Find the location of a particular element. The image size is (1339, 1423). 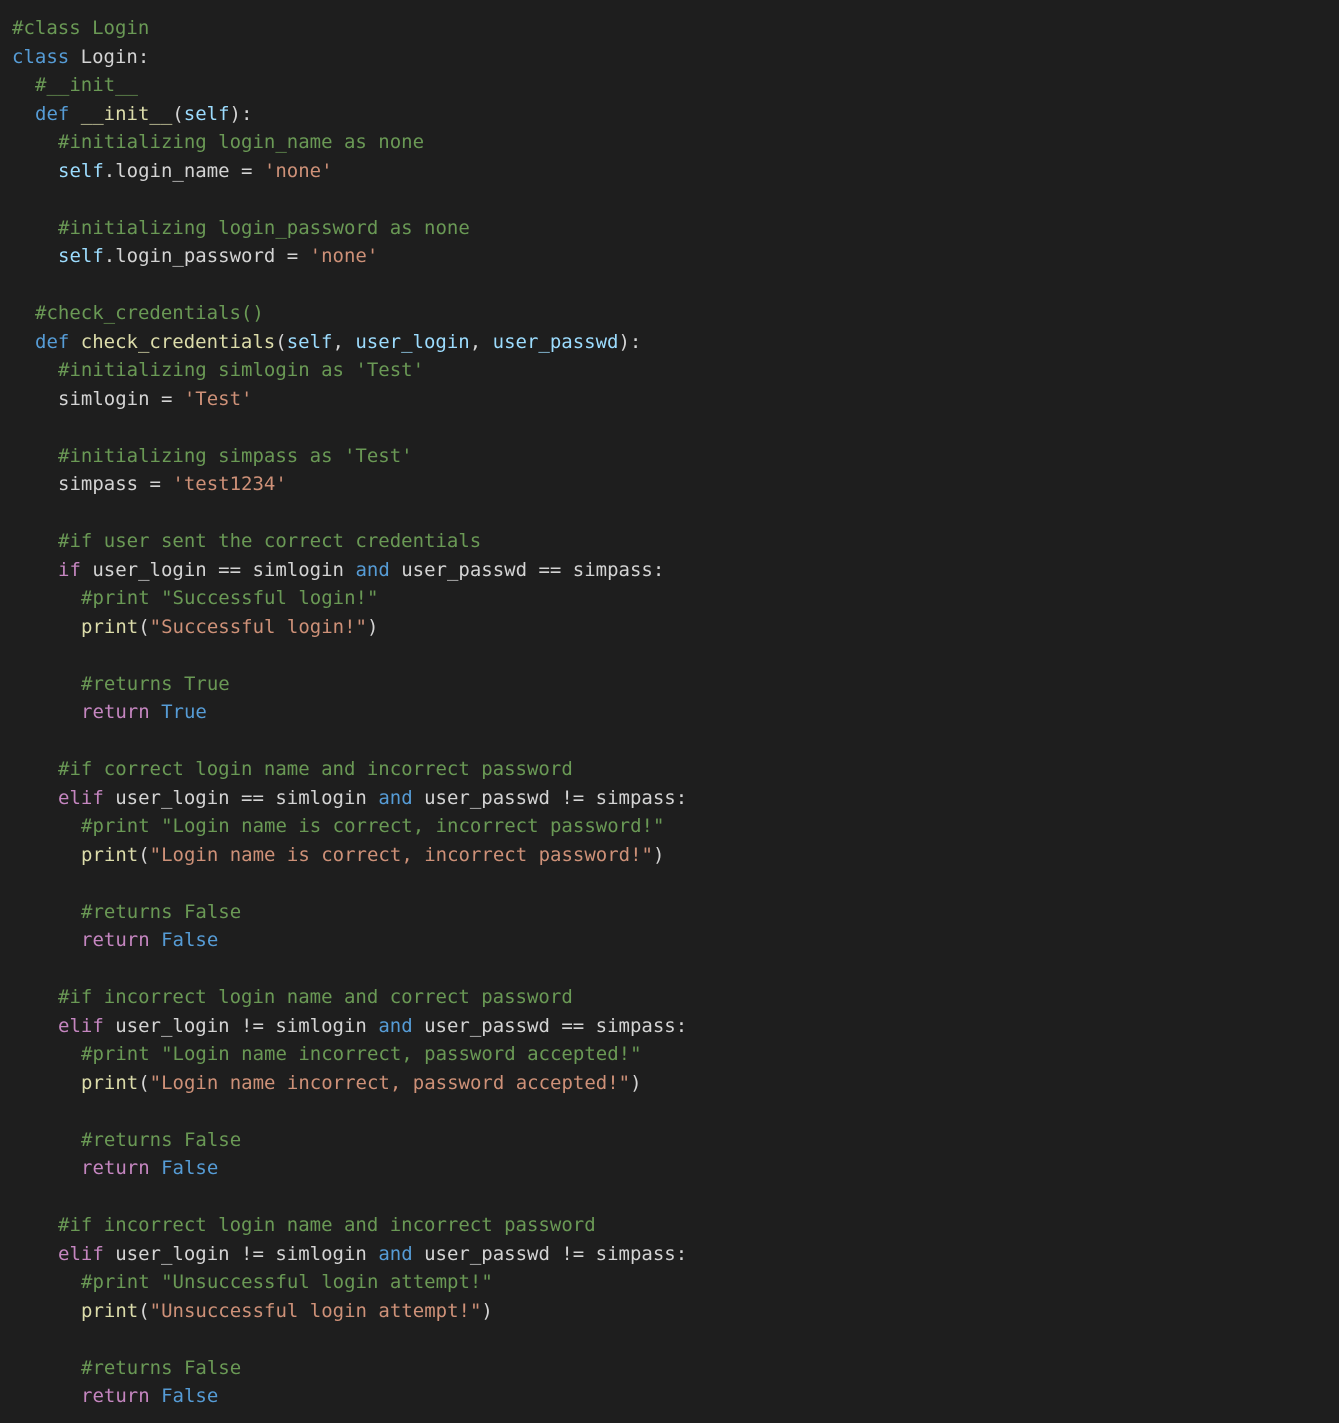

code-line: #initializing login_name as none is located at coordinates (675, 142).